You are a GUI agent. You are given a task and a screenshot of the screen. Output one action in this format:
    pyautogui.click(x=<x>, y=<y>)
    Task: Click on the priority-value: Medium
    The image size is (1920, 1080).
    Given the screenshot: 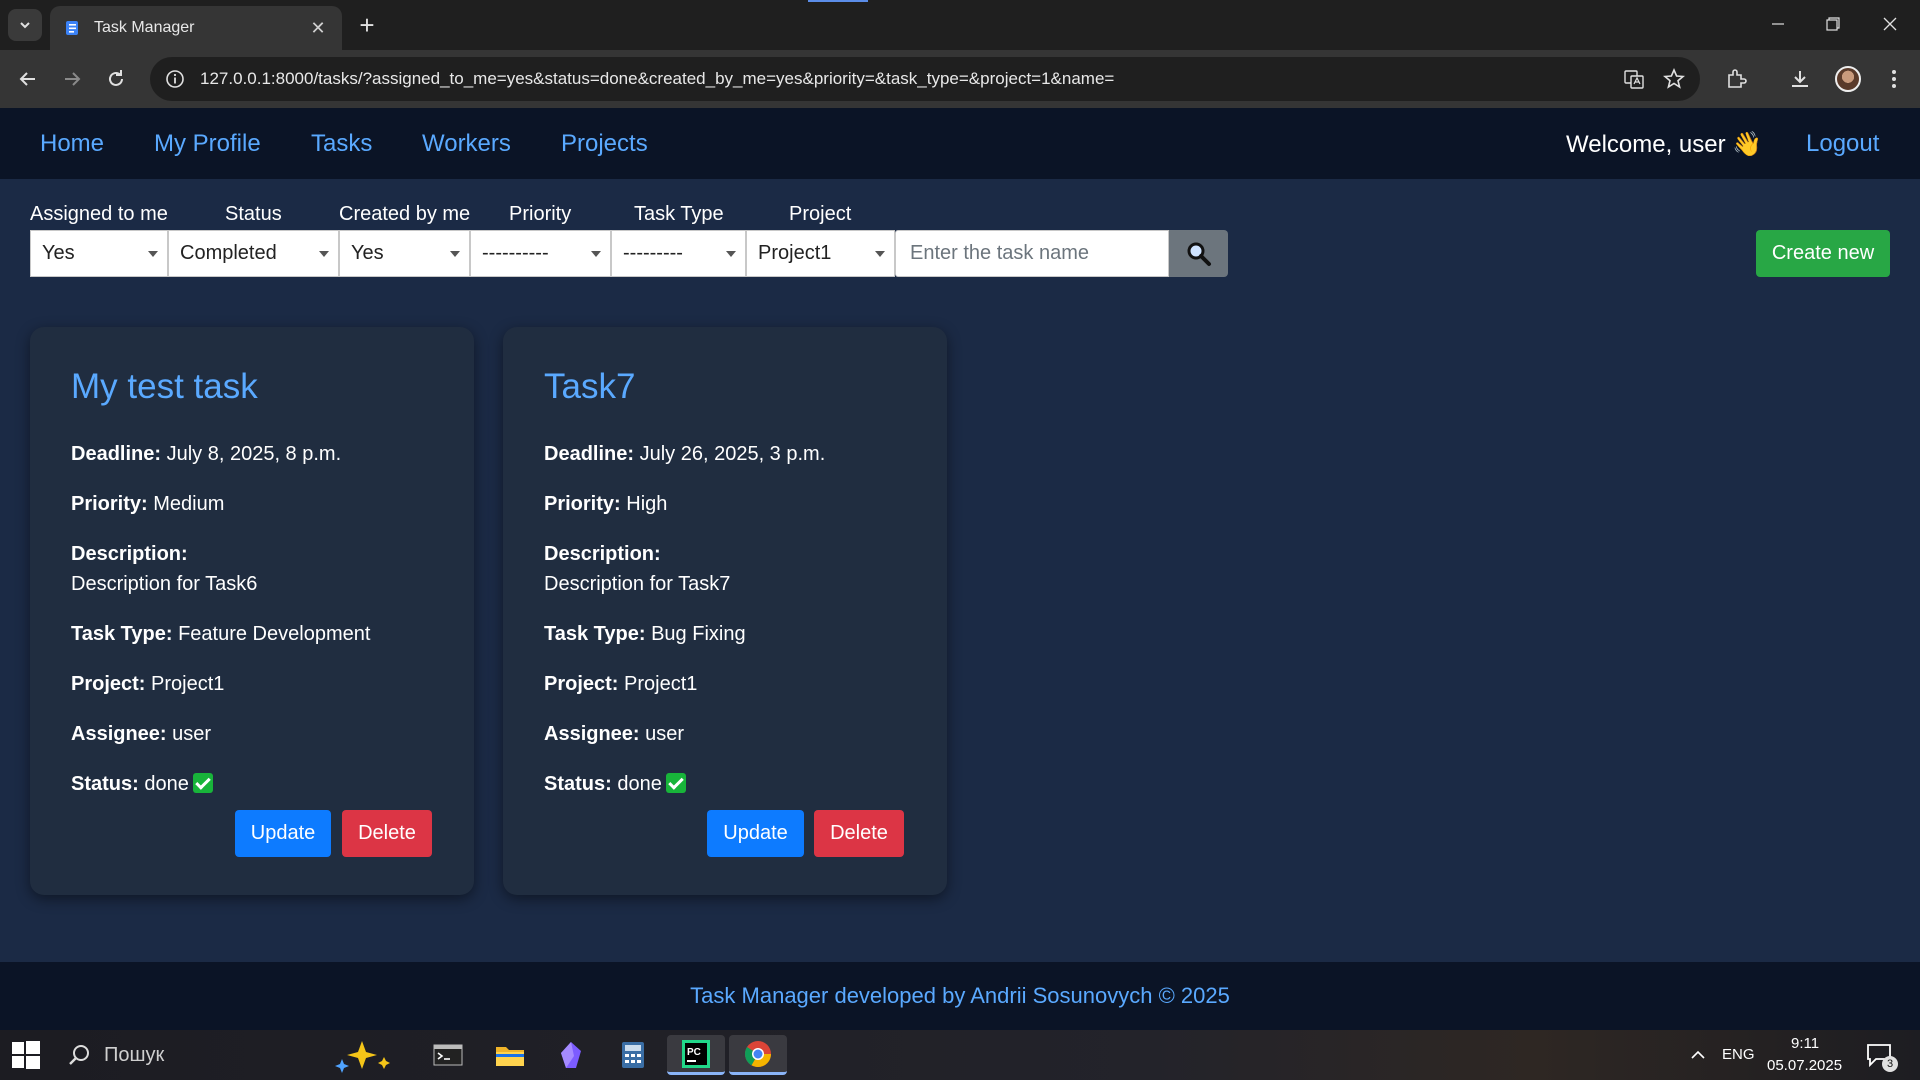 What is the action you would take?
    pyautogui.click(x=189, y=504)
    